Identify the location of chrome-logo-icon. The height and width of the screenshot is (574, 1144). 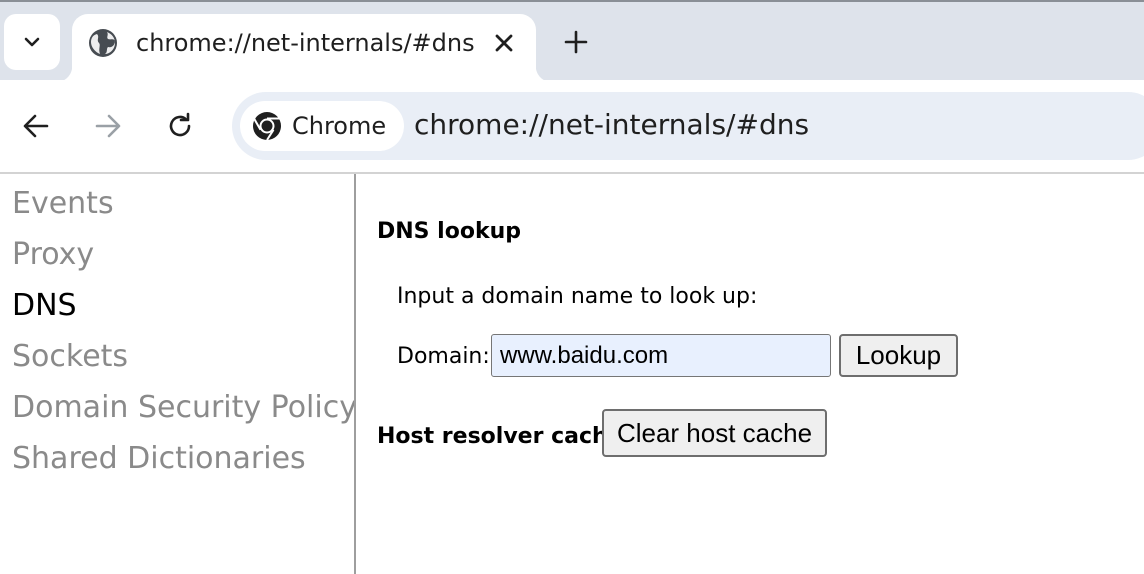
(267, 126).